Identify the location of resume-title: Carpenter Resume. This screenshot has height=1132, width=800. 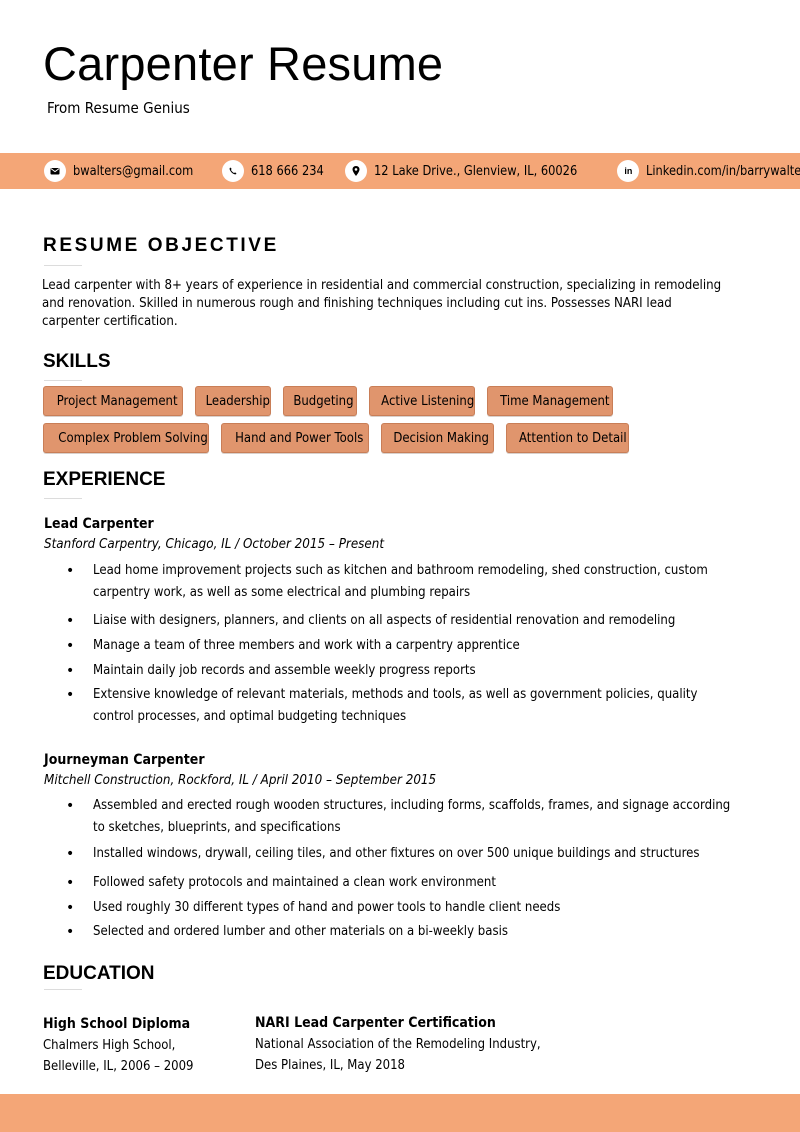
(243, 63).